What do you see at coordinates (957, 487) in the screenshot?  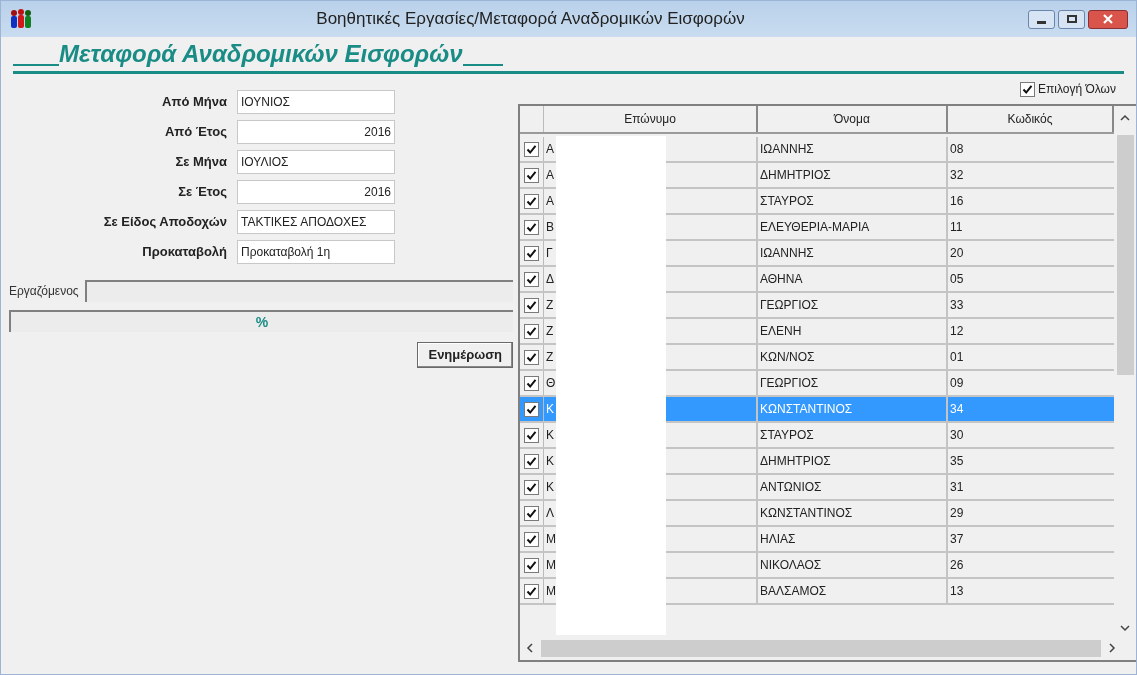 I see `table-cell-text: 31` at bounding box center [957, 487].